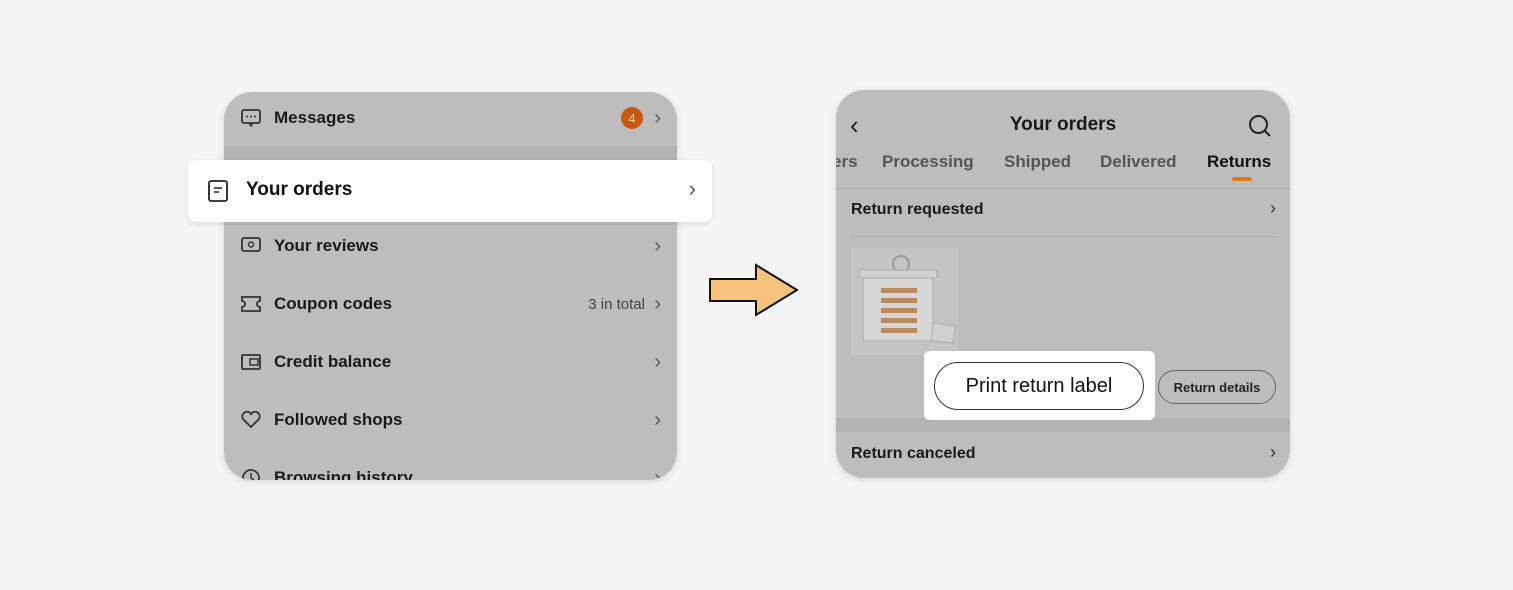 This screenshot has height=590, width=1513. What do you see at coordinates (1242, 179) in the screenshot?
I see `active-tab-indicator` at bounding box center [1242, 179].